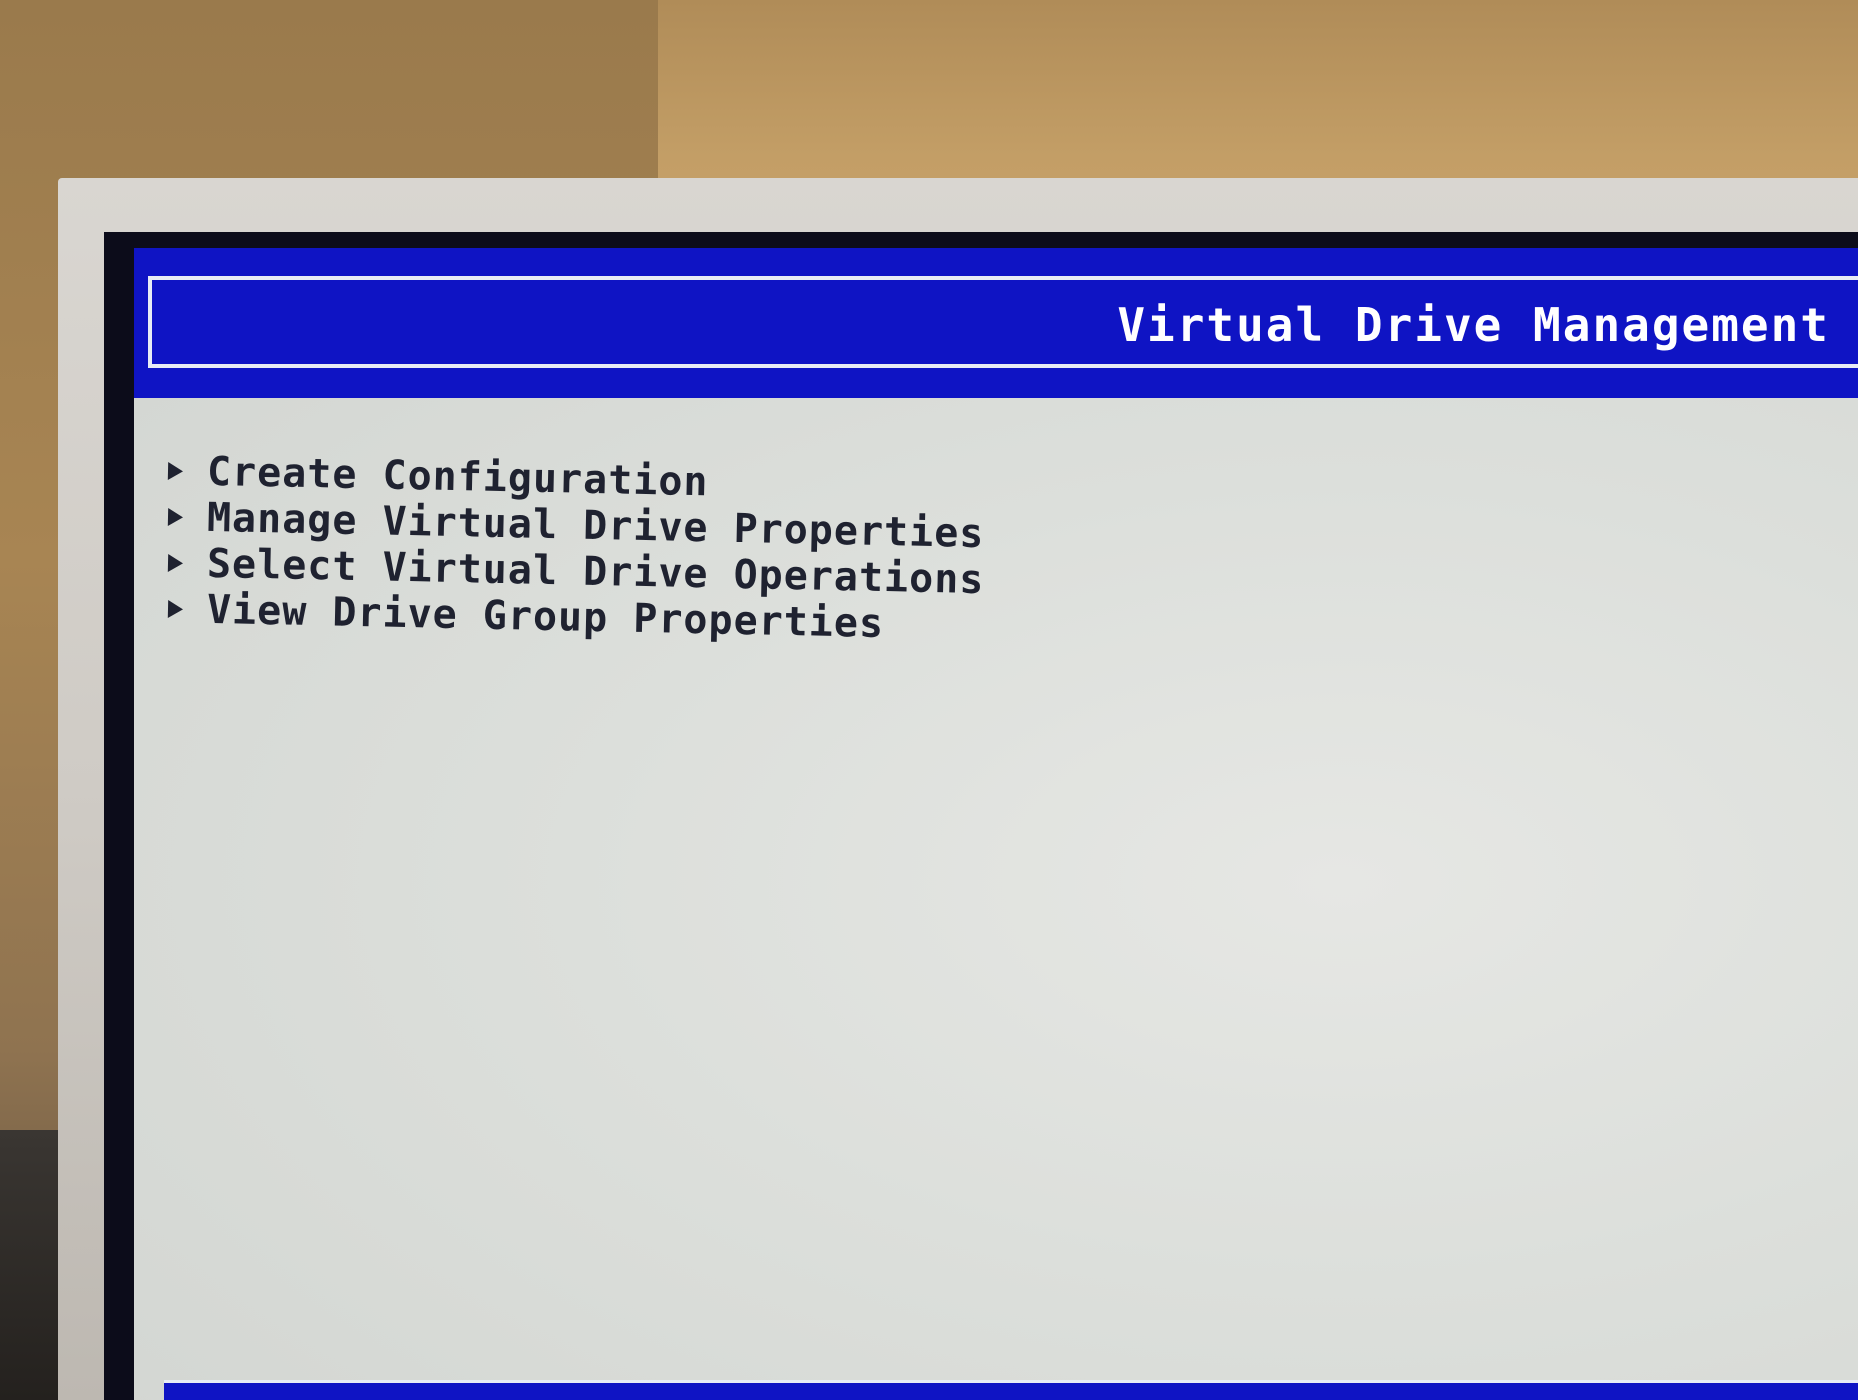  What do you see at coordinates (1473, 325) in the screenshot?
I see `page-title: Virtual Drive Management` at bounding box center [1473, 325].